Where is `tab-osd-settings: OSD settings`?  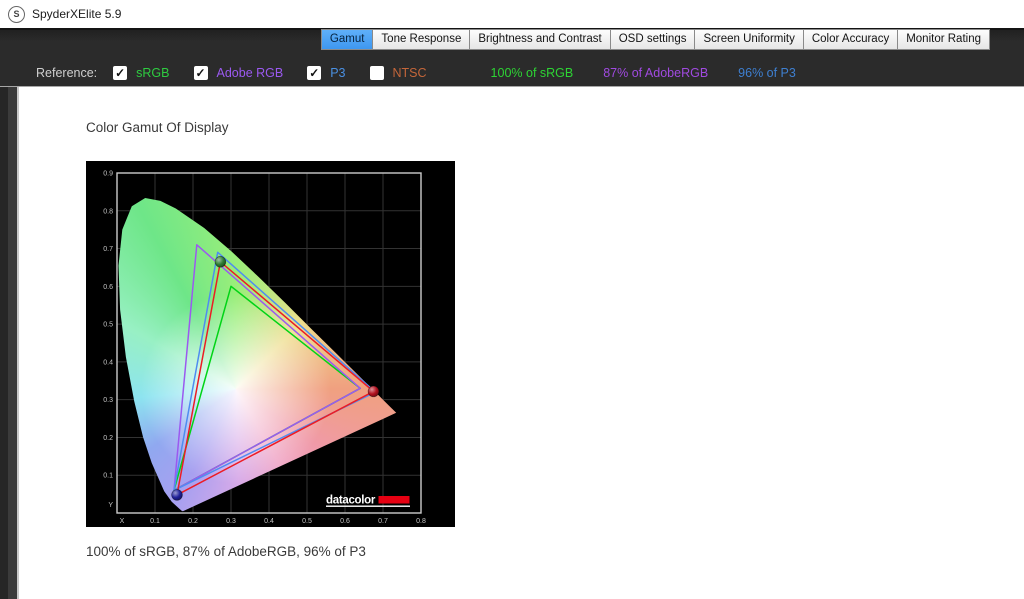
tab-osd-settings: OSD settings is located at coordinates (652, 39).